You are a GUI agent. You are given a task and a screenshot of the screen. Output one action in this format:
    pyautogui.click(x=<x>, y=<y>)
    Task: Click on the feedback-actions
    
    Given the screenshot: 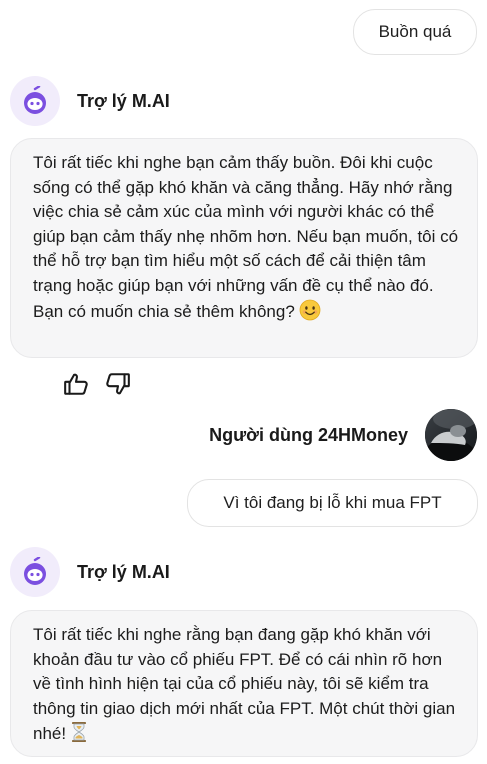 What is the action you would take?
    pyautogui.click(x=97, y=384)
    